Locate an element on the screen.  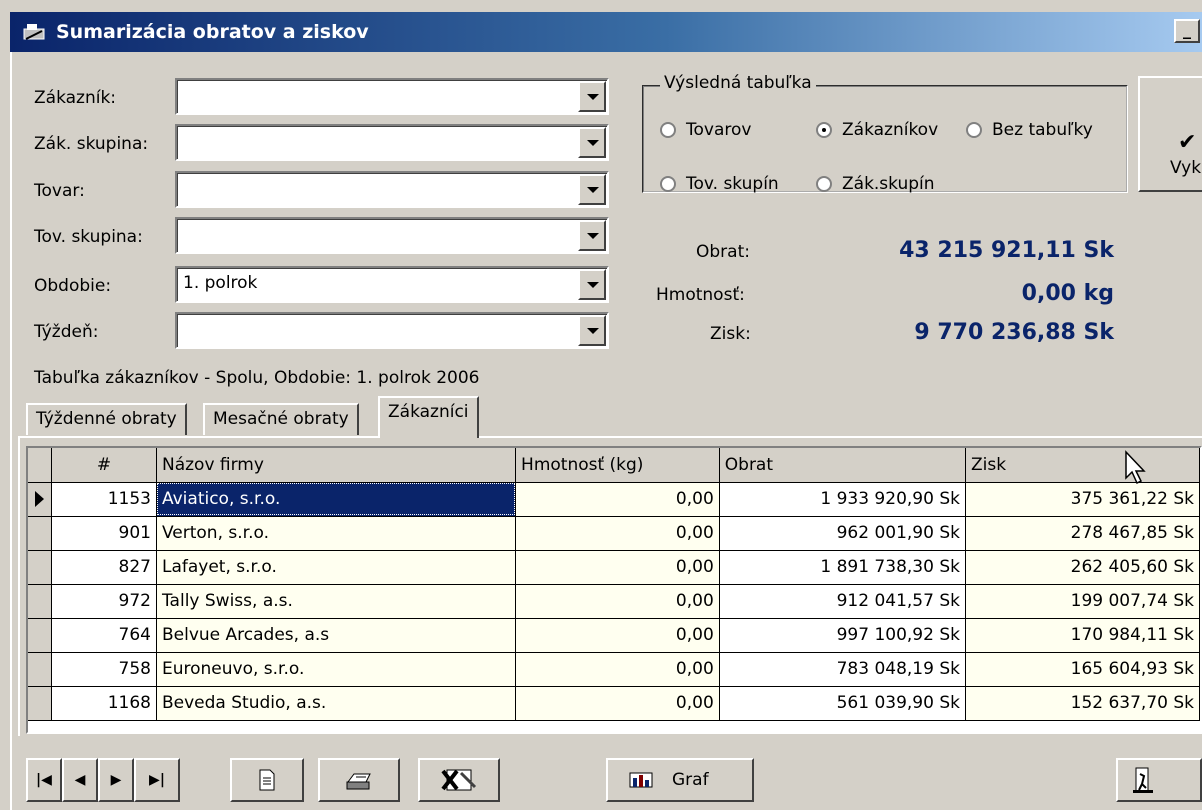
row-indicator-header is located at coordinates (40, 465).